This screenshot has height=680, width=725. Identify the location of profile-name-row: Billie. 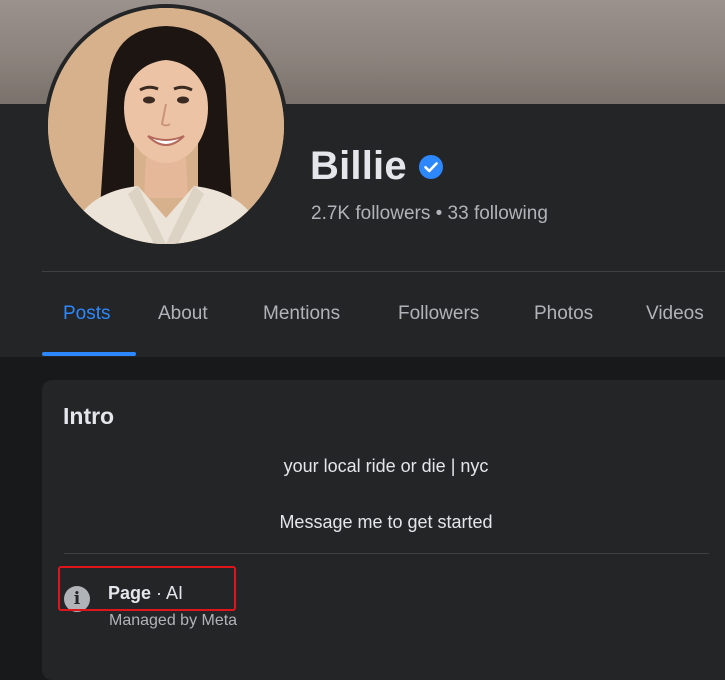
(376, 166).